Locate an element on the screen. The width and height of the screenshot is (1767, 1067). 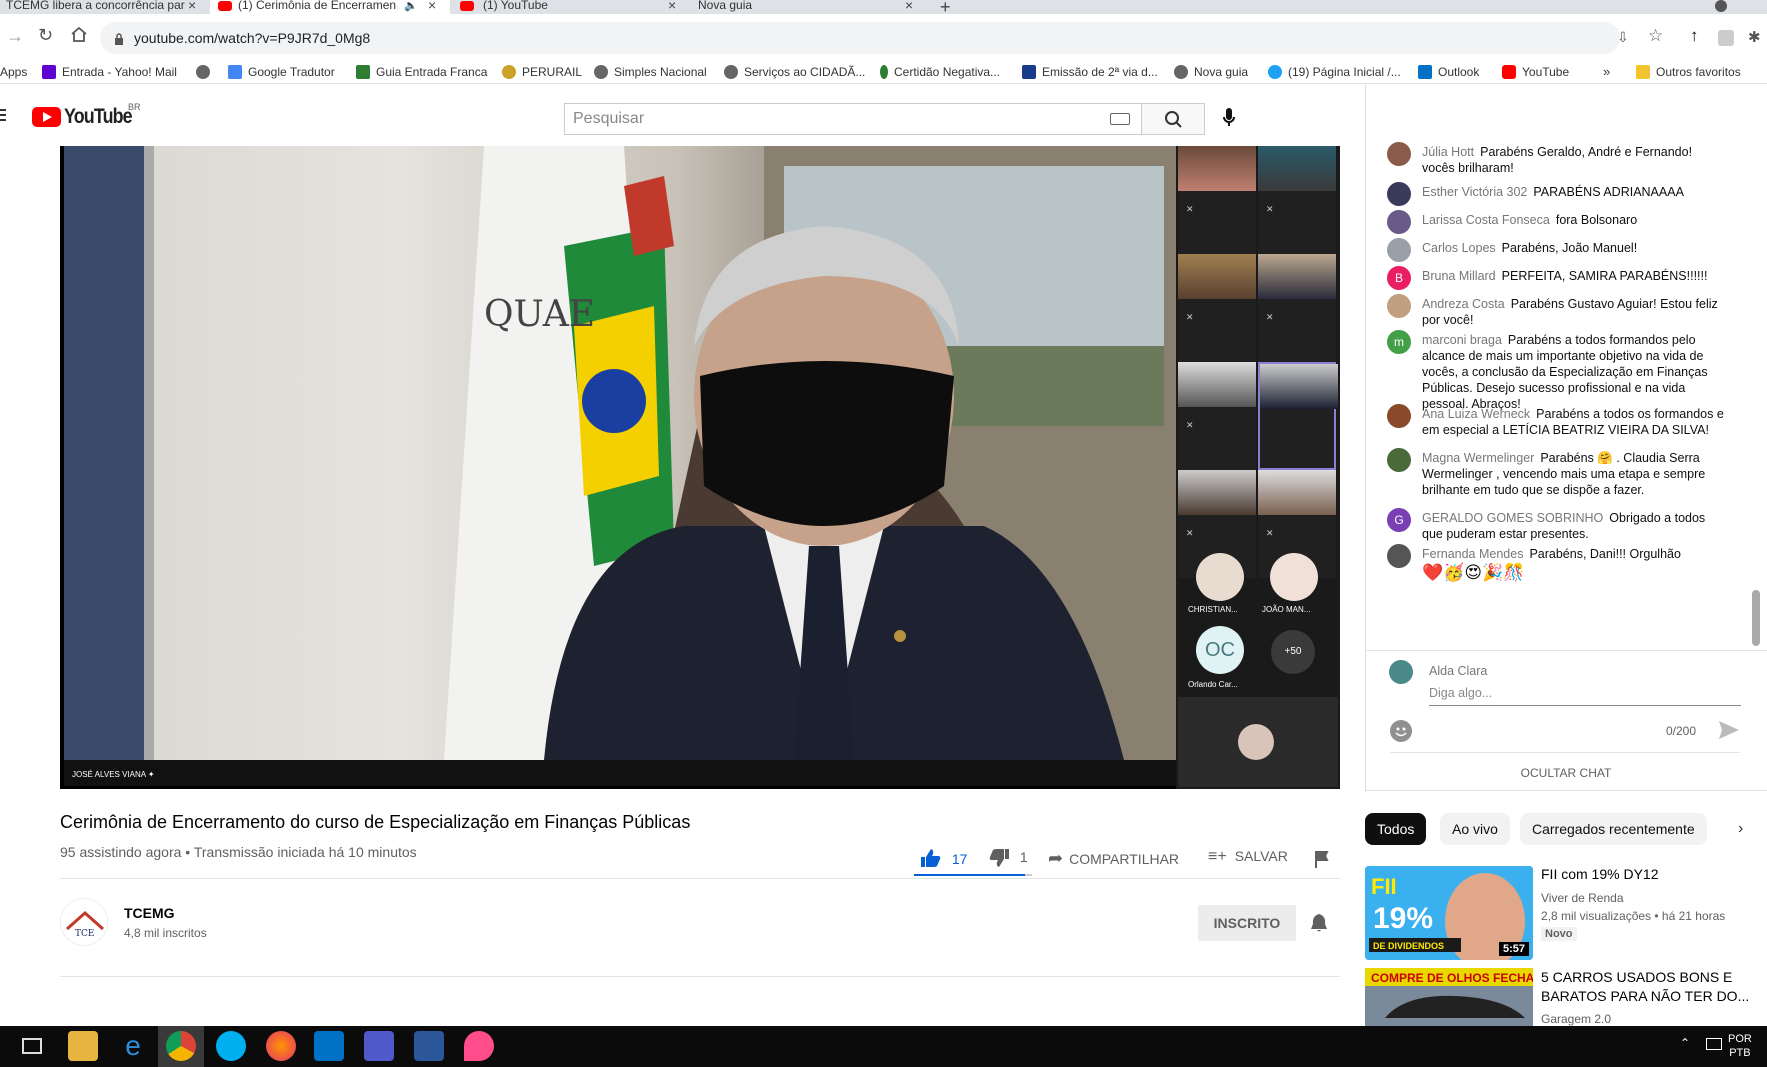
dislike-button: 1 is located at coordinates (1008, 858).